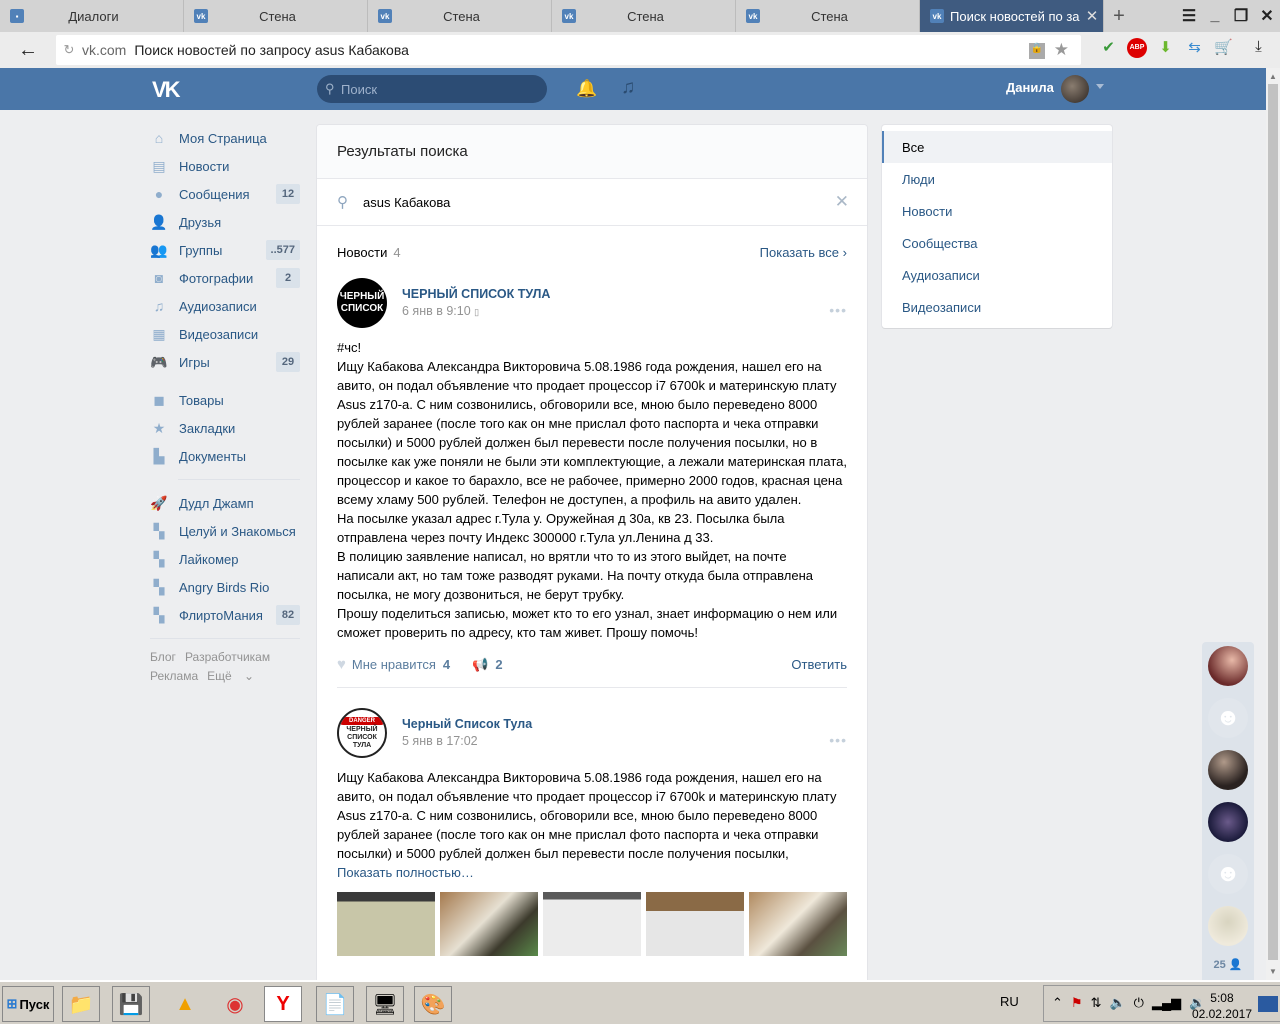 The width and height of the screenshot is (1280, 1024). Describe the element at coordinates (1100, 88) in the screenshot. I see `chevron-down-icon` at that location.